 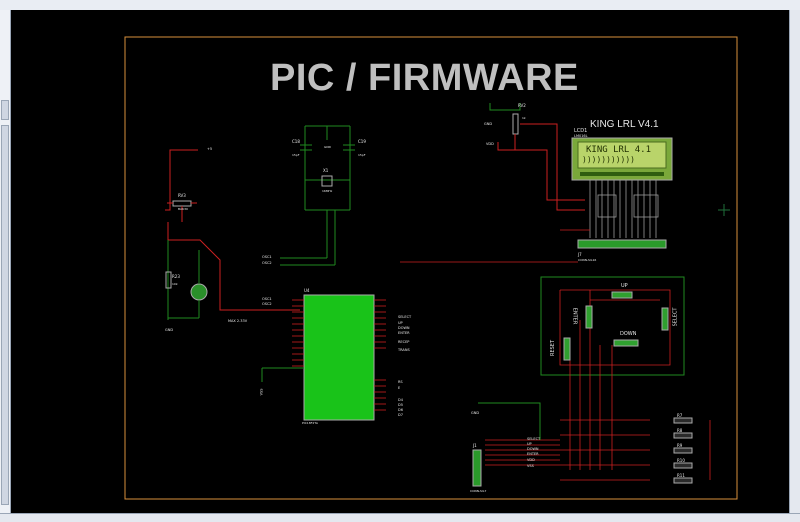 I want to click on rv2-gnd-label: GND, so click(x=488, y=124).